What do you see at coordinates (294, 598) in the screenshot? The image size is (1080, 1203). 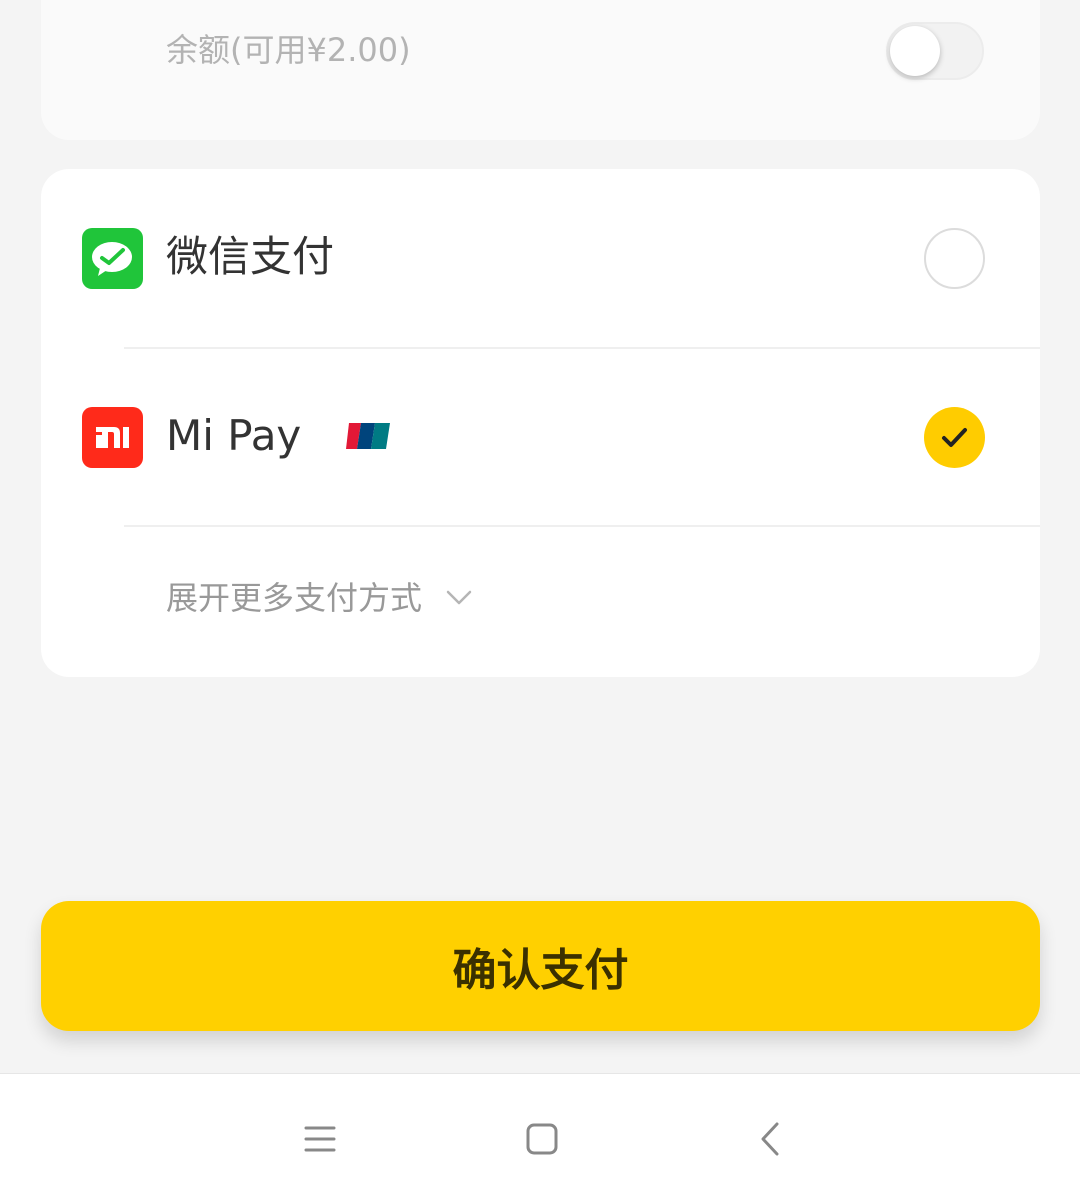 I see `expand-label: 展开更多支付方式` at bounding box center [294, 598].